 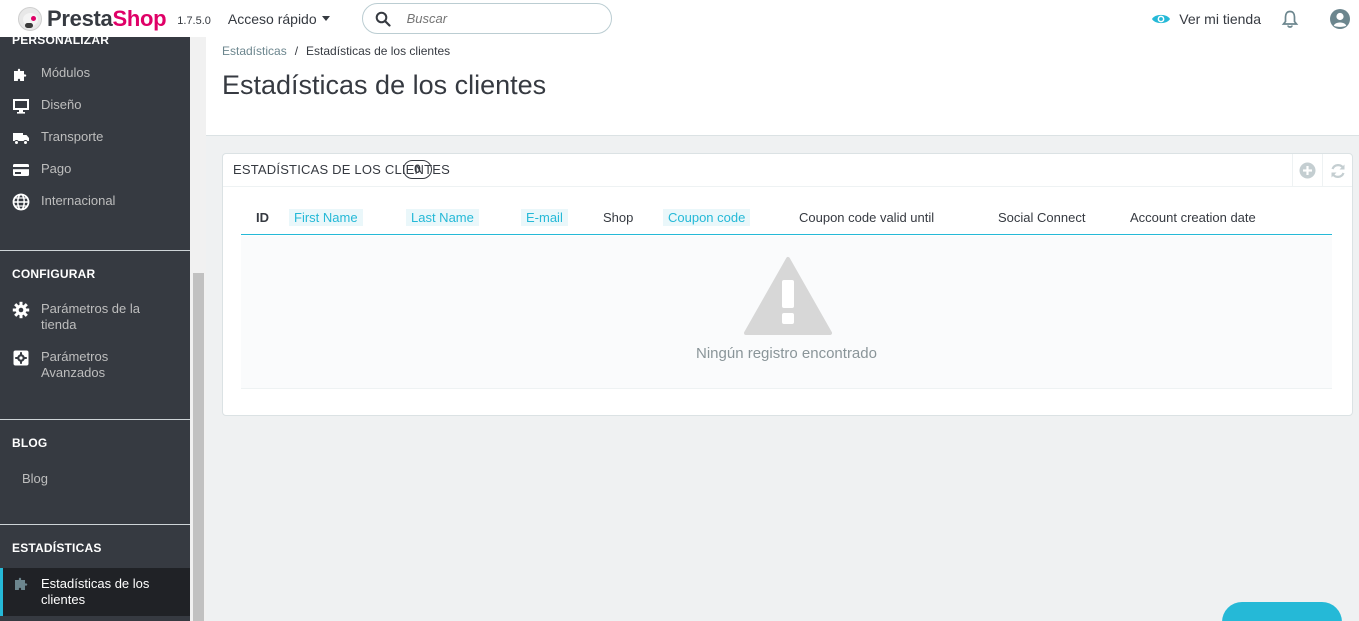 I want to click on column-header-shop: Shop, so click(x=618, y=217).